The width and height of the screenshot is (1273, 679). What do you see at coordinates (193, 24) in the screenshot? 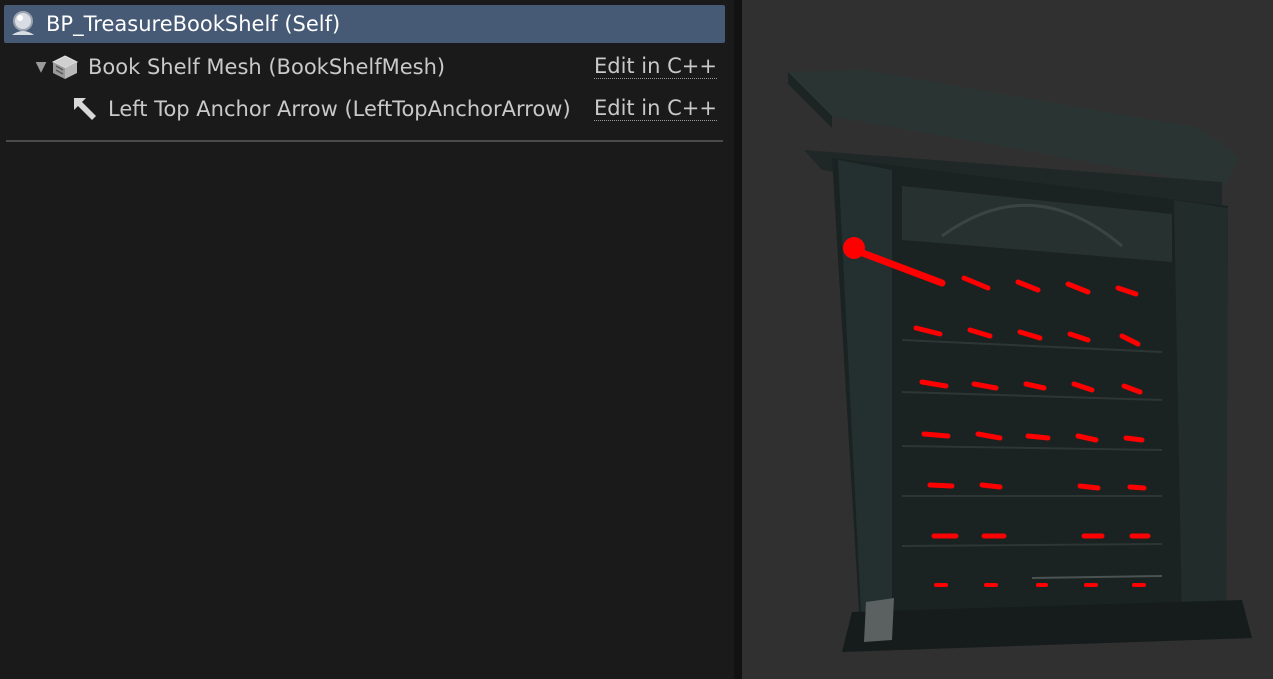
I see `component-label: BP_TreasureBookShelf (Self)` at bounding box center [193, 24].